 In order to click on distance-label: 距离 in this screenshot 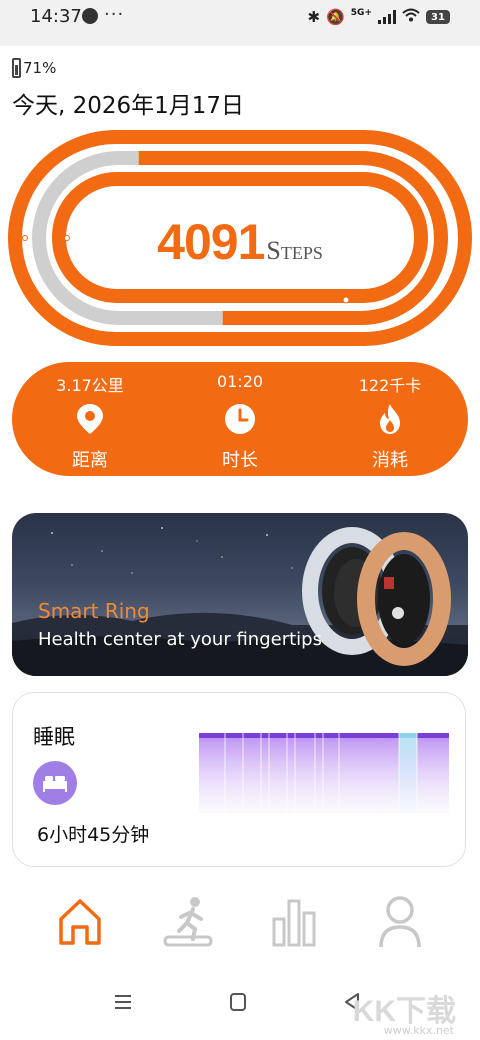, I will do `click(90, 460)`.